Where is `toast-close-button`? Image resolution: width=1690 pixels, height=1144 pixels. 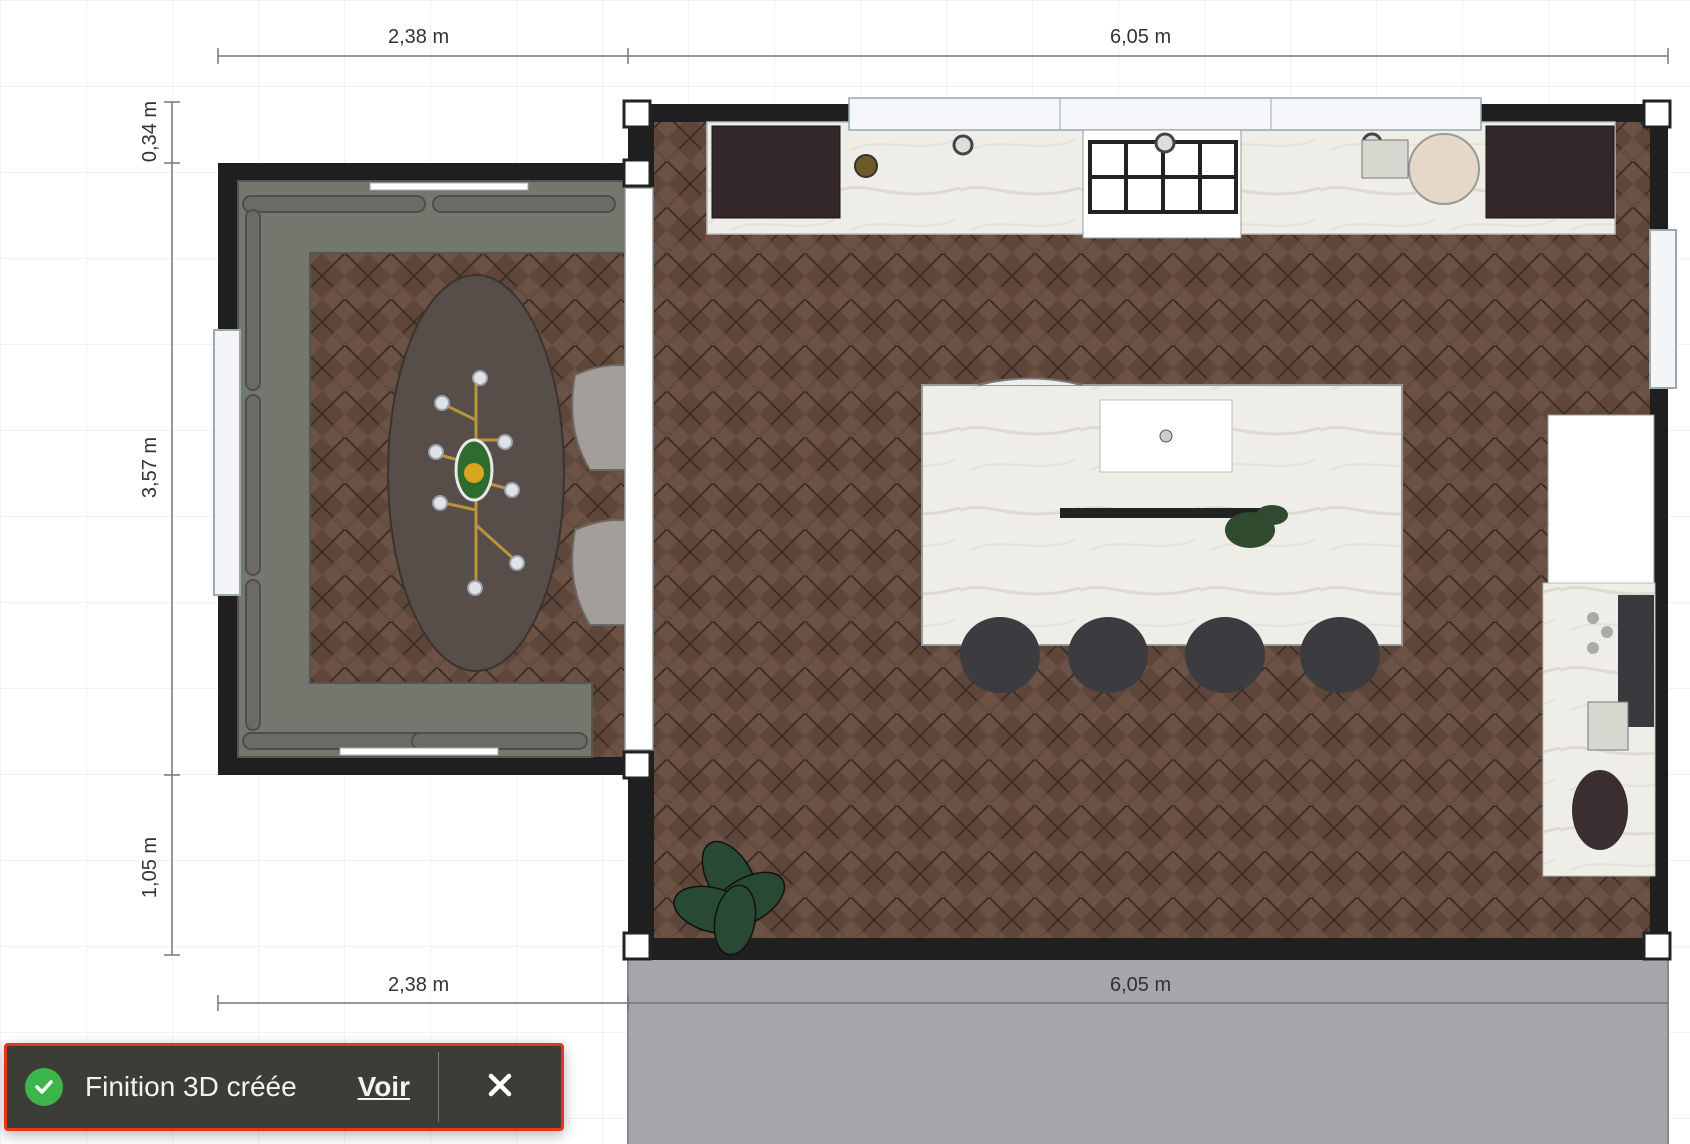 toast-close-button is located at coordinates (500, 1087).